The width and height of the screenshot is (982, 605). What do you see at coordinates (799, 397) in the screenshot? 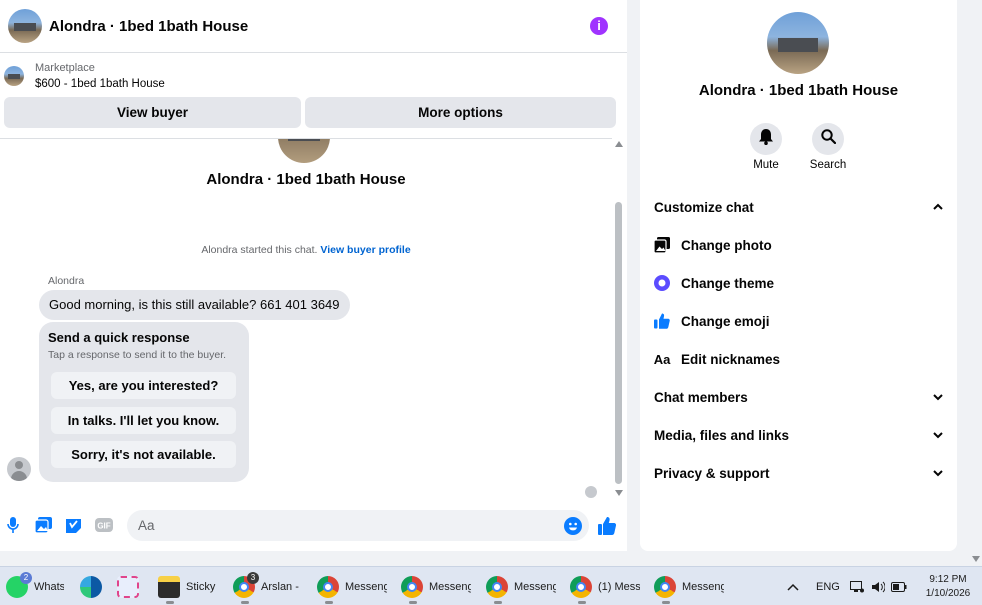
I see `chat-members-section: Chat members` at bounding box center [799, 397].